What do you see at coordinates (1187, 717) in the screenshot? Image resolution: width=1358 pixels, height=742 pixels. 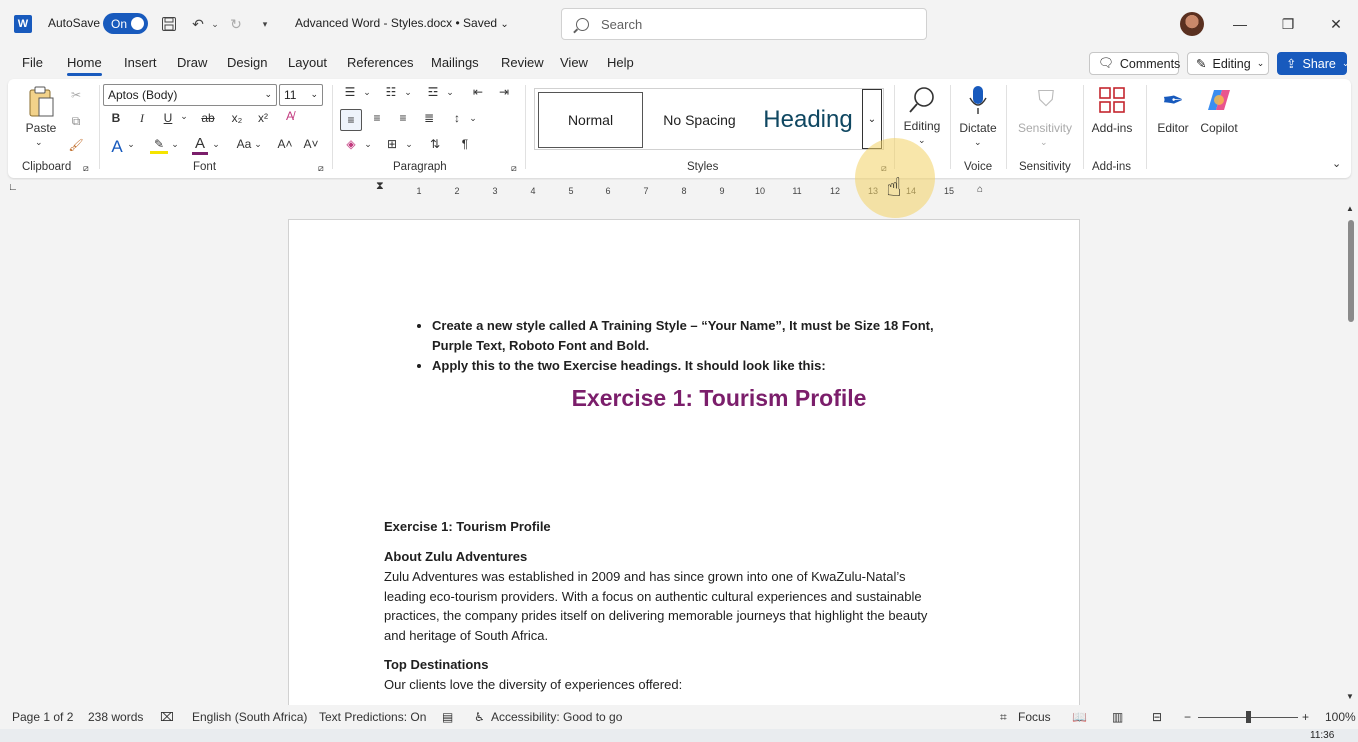 I see `zoom-out-icon: −` at bounding box center [1187, 717].